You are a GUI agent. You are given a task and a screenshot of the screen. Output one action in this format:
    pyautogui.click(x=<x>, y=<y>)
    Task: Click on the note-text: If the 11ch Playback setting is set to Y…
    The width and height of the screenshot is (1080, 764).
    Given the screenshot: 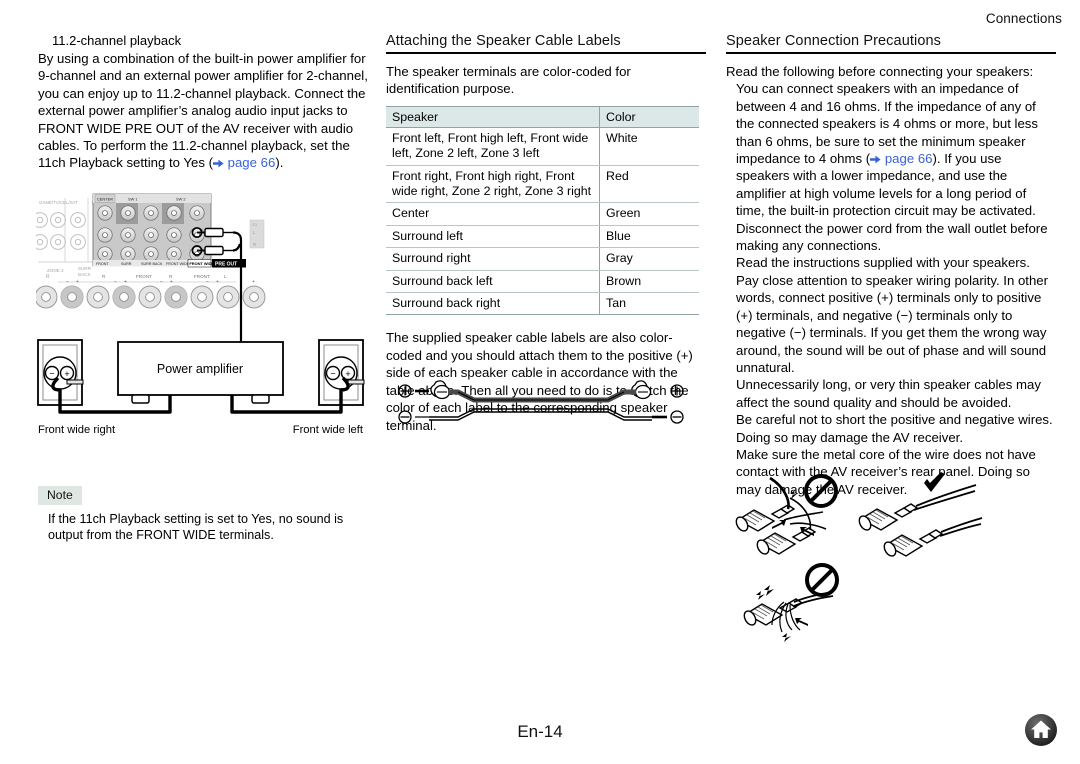 What is the action you would take?
    pyautogui.click(x=196, y=527)
    